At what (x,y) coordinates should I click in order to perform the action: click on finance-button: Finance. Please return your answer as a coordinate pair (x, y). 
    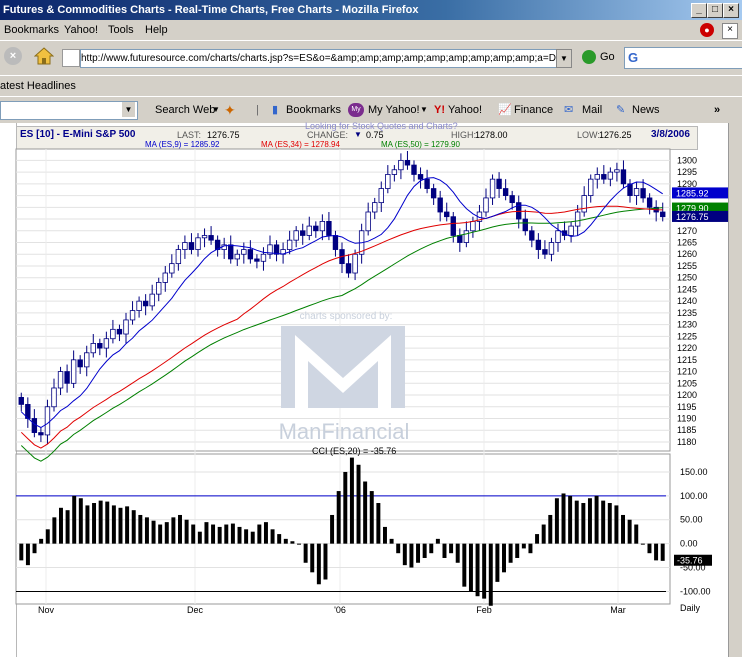
    Looking at the image, I should click on (533, 110).